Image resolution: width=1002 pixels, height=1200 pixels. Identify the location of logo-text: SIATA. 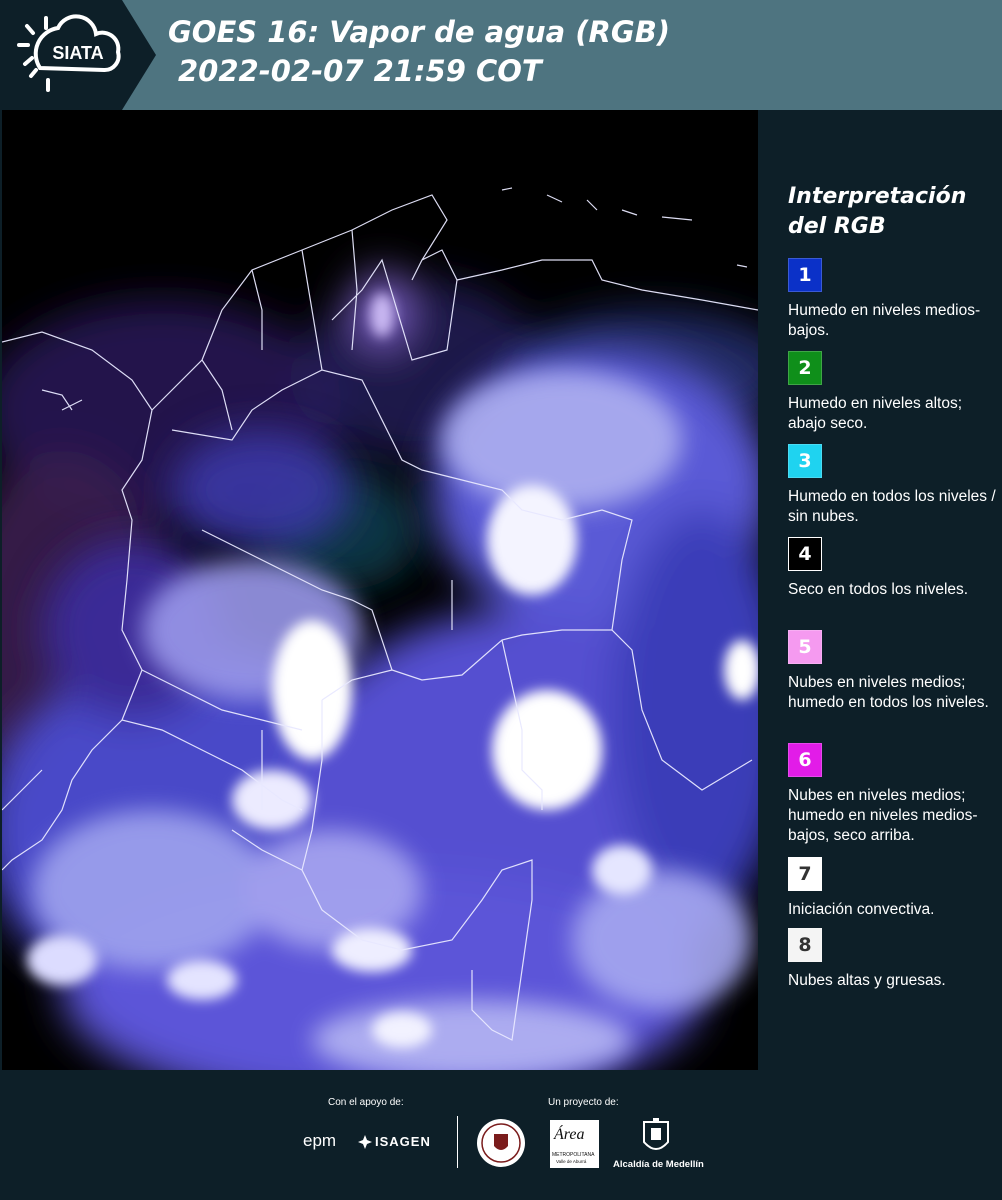
(77, 53).